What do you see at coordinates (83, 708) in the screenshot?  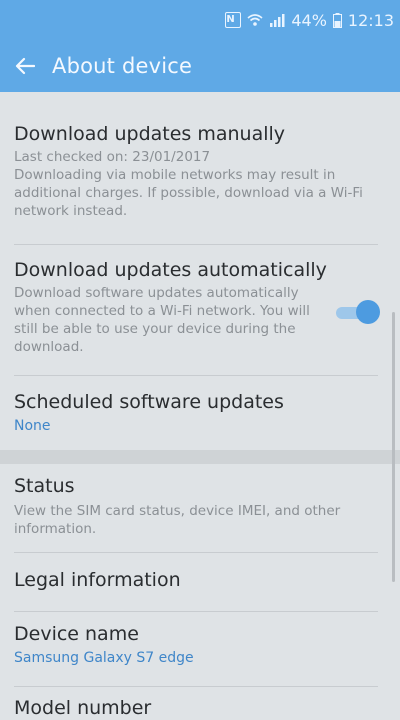 I see `item-title: Model number` at bounding box center [83, 708].